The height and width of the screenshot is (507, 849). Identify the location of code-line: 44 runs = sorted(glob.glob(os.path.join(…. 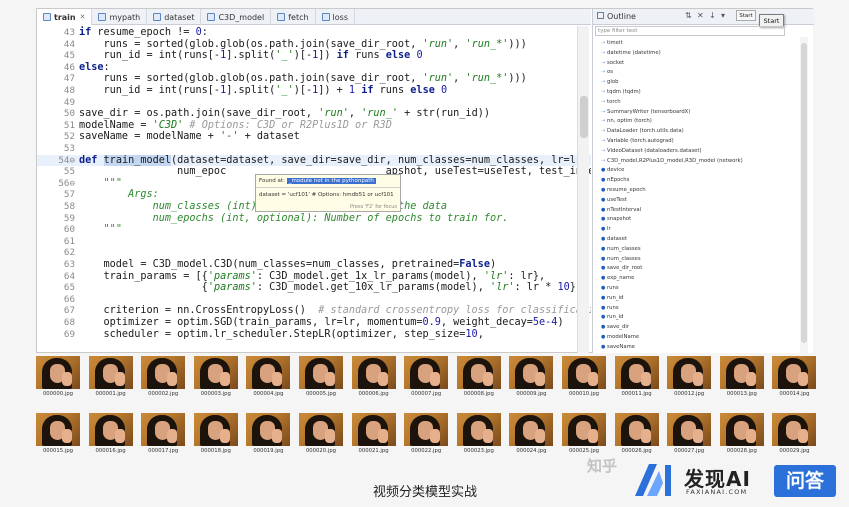
(314, 45).